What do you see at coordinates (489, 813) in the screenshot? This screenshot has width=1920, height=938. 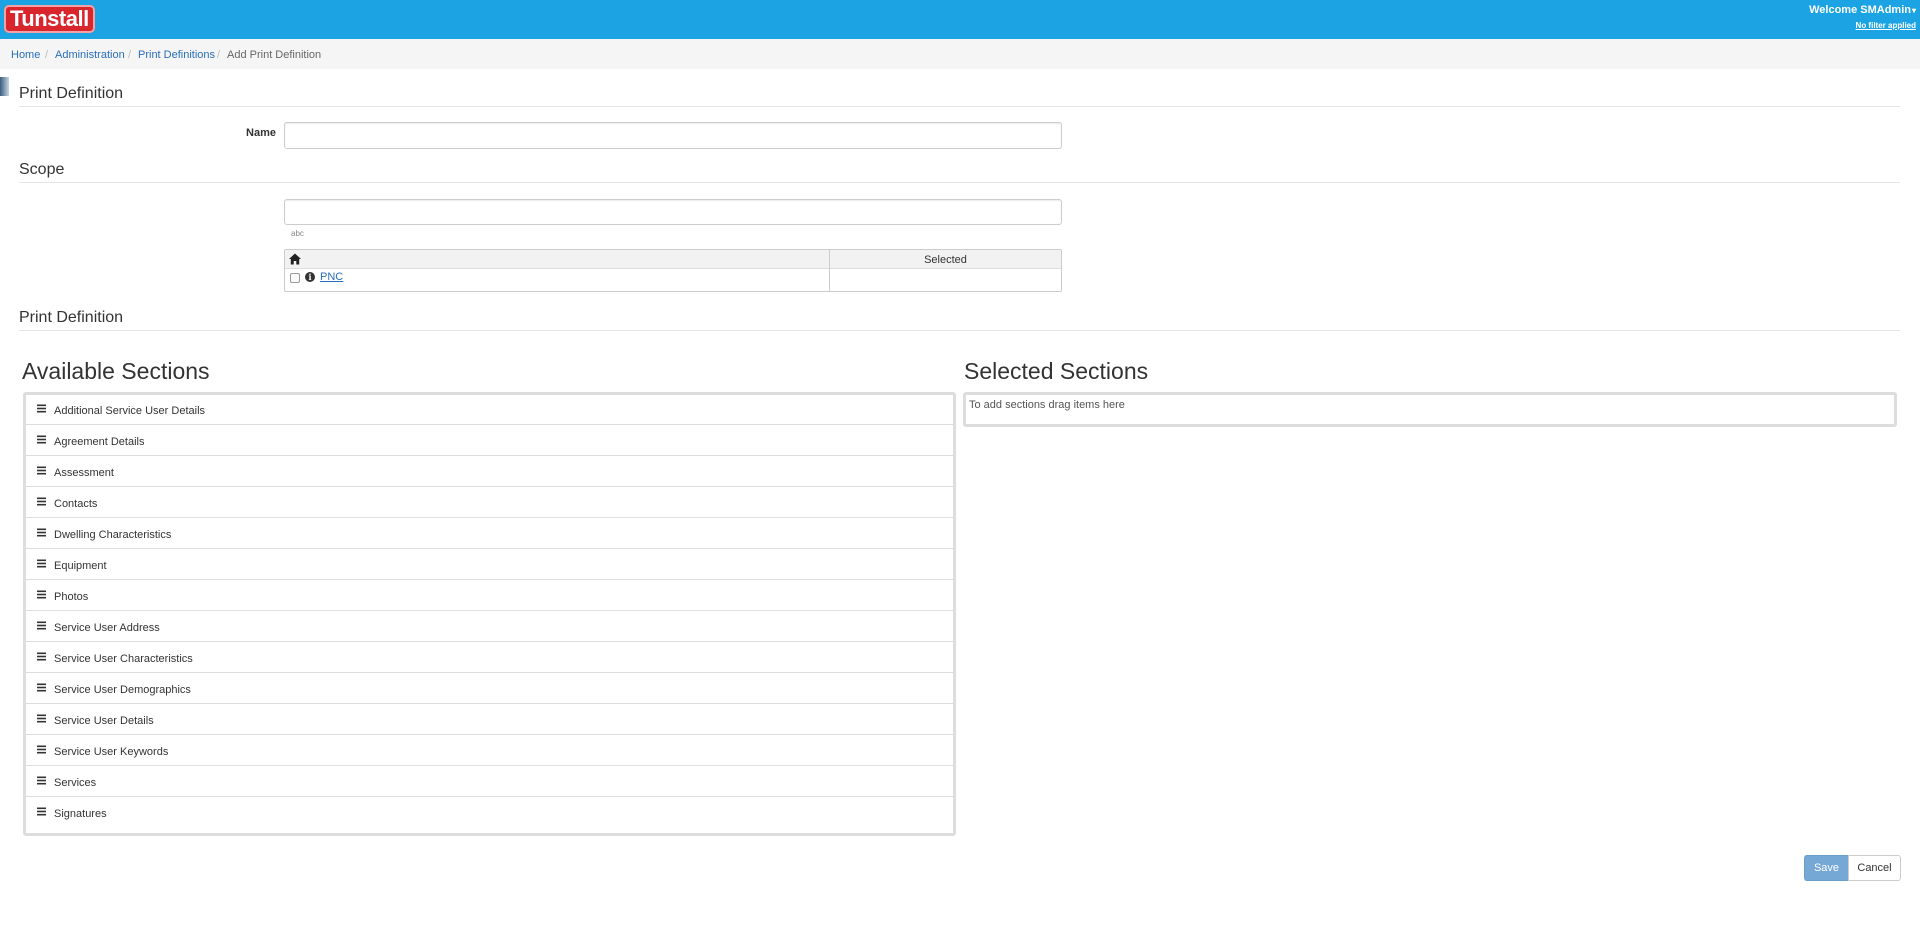 I see `section-item-signatures: Signatures` at bounding box center [489, 813].